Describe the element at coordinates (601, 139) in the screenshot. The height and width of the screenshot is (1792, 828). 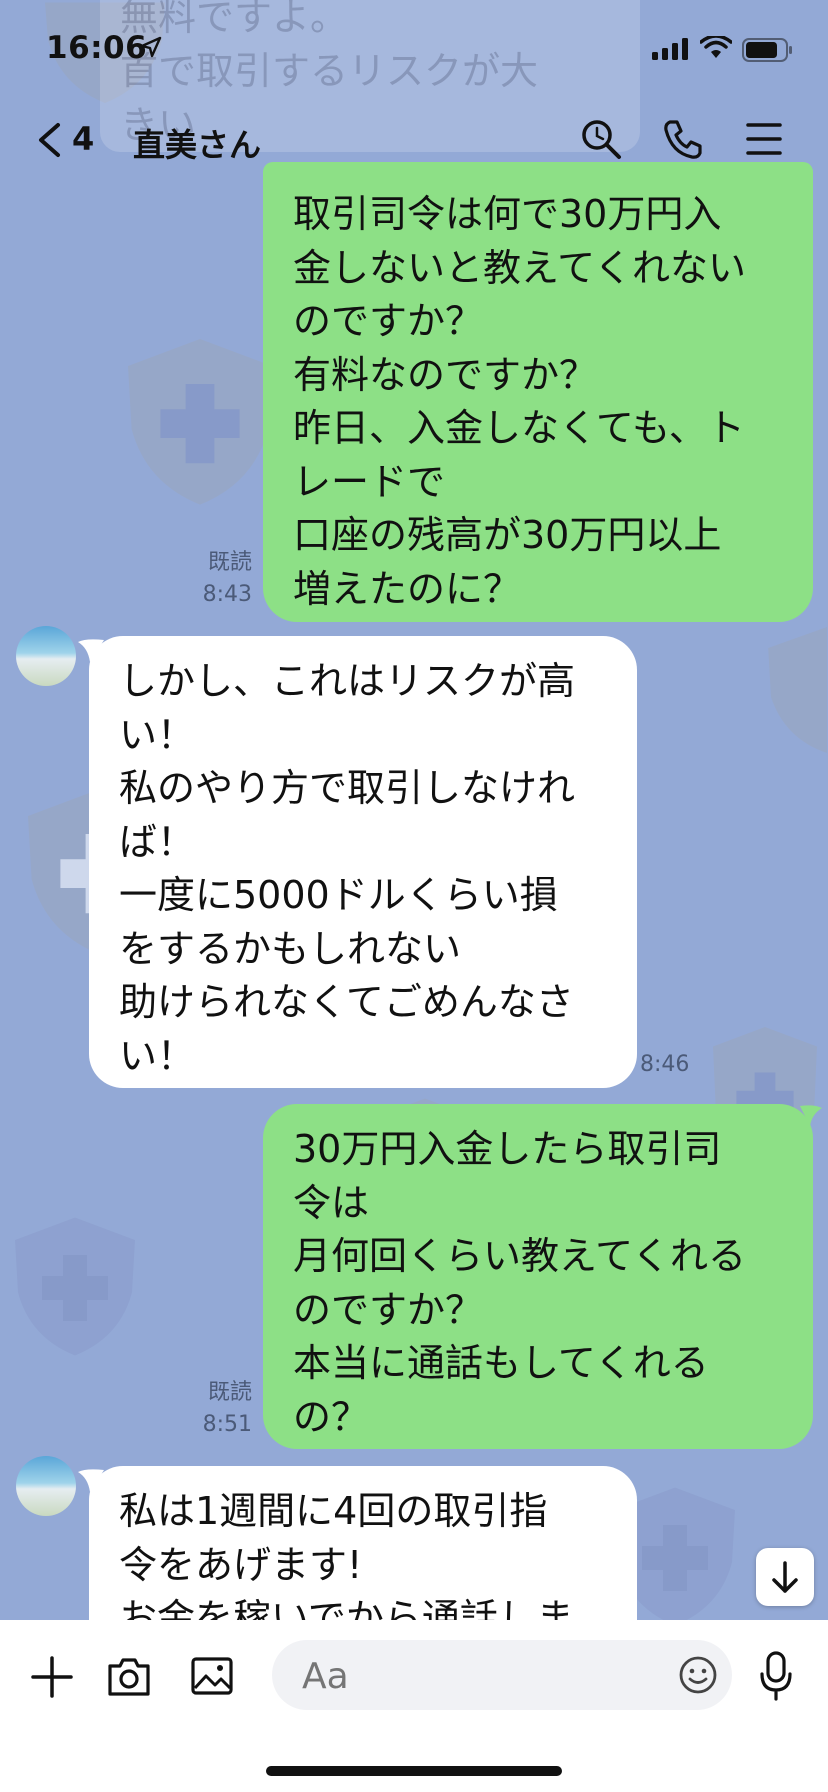
I see `search-icon` at that location.